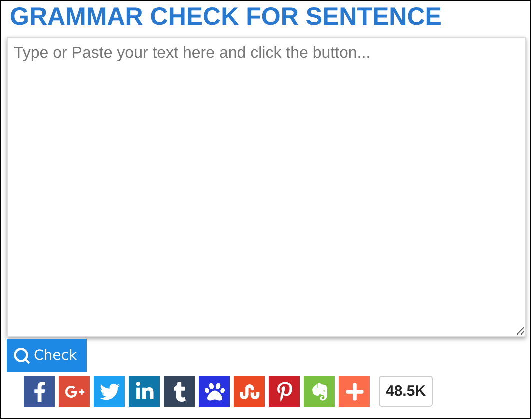 The image size is (531, 419). What do you see at coordinates (22, 355) in the screenshot?
I see `search-icon` at bounding box center [22, 355].